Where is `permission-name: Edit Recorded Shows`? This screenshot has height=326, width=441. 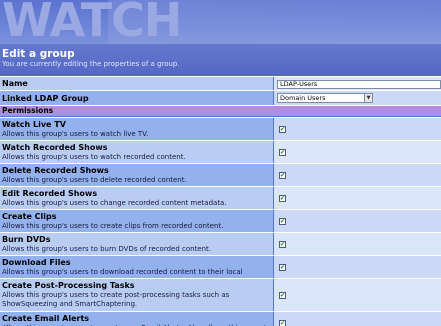
permission-name: Edit Recorded Shows is located at coordinates (50, 193).